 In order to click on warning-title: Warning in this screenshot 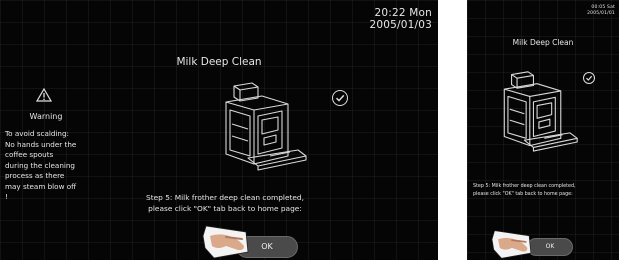, I will do `click(46, 116)`.